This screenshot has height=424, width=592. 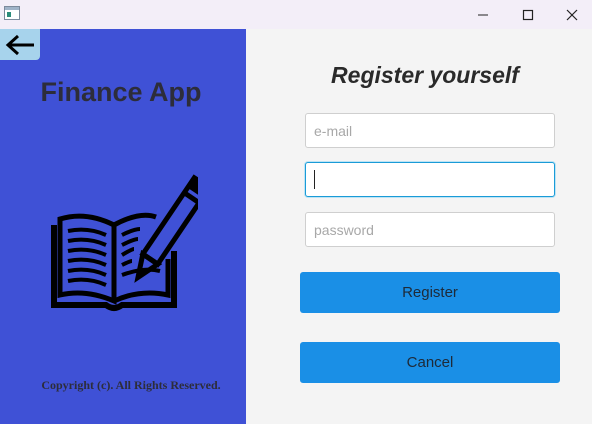 What do you see at coordinates (131, 385) in the screenshot?
I see `copyright-text: Copyright (c). All Rights Reserved.` at bounding box center [131, 385].